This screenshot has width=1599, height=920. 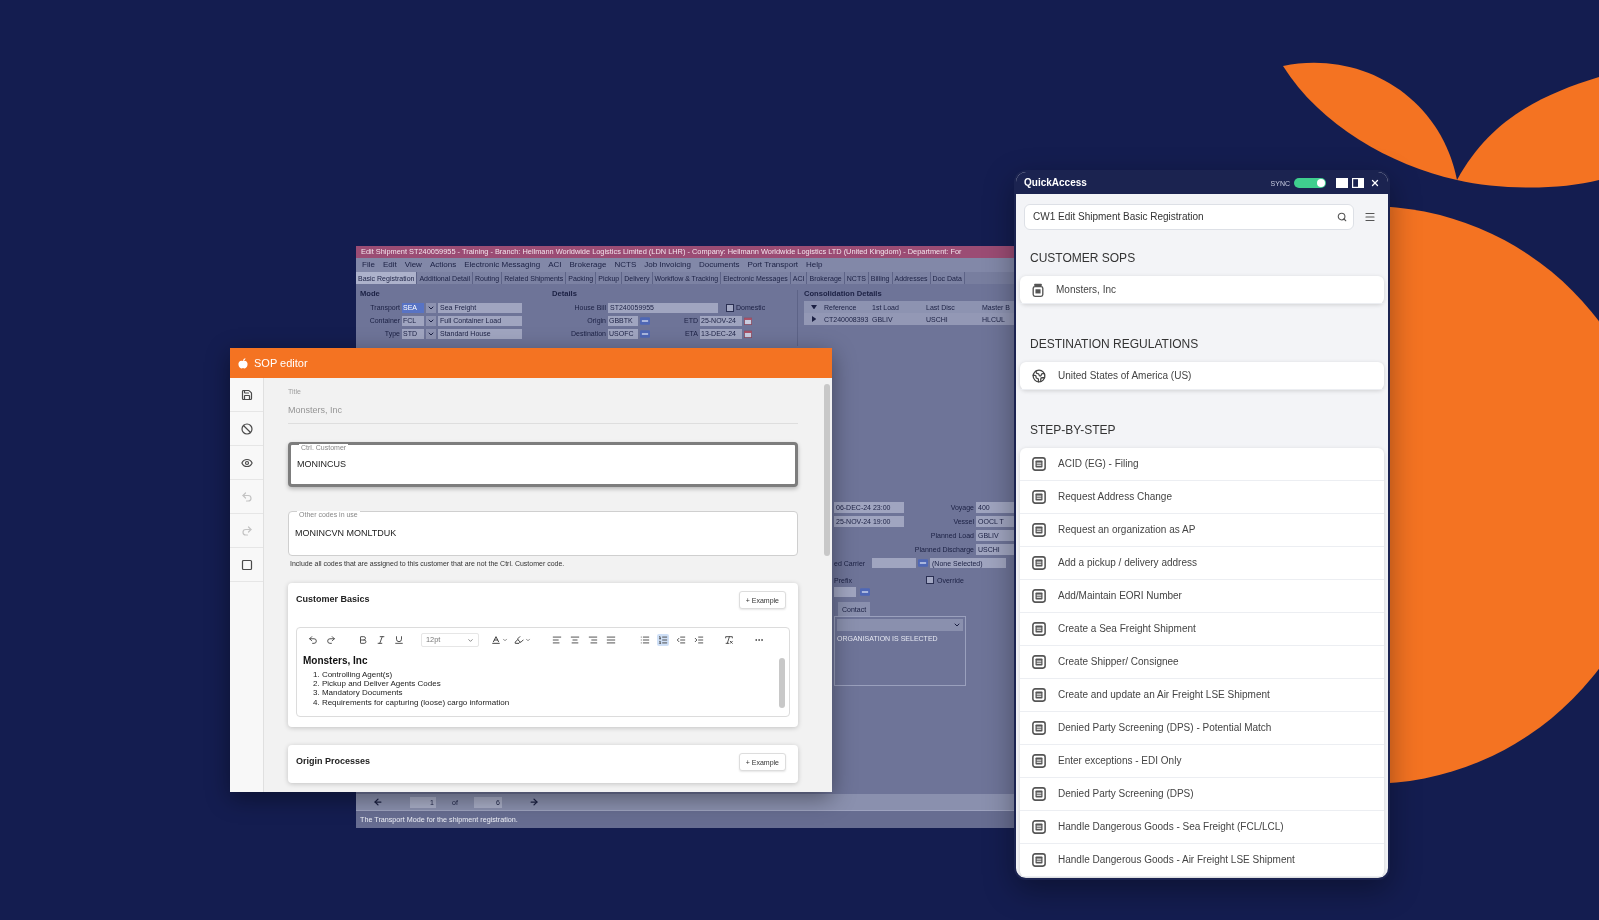 I want to click on close-icon, so click(x=1375, y=183).